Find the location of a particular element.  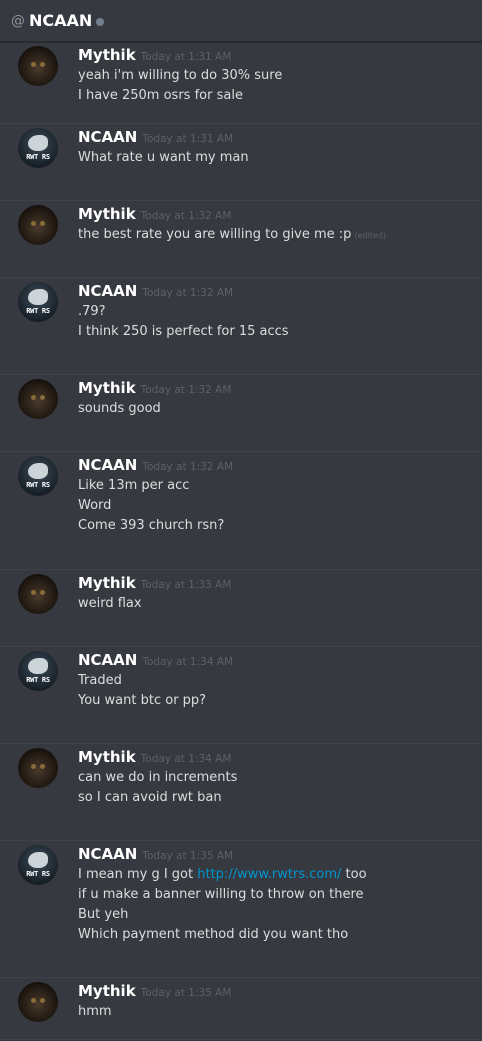

message-text: can we do in increments is located at coordinates (158, 777).